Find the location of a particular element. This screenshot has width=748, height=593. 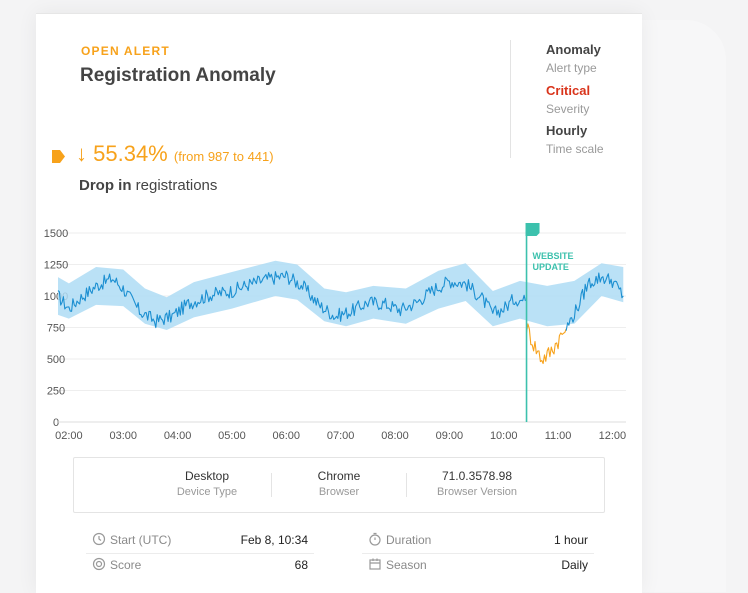

score-icon is located at coordinates (99, 564).